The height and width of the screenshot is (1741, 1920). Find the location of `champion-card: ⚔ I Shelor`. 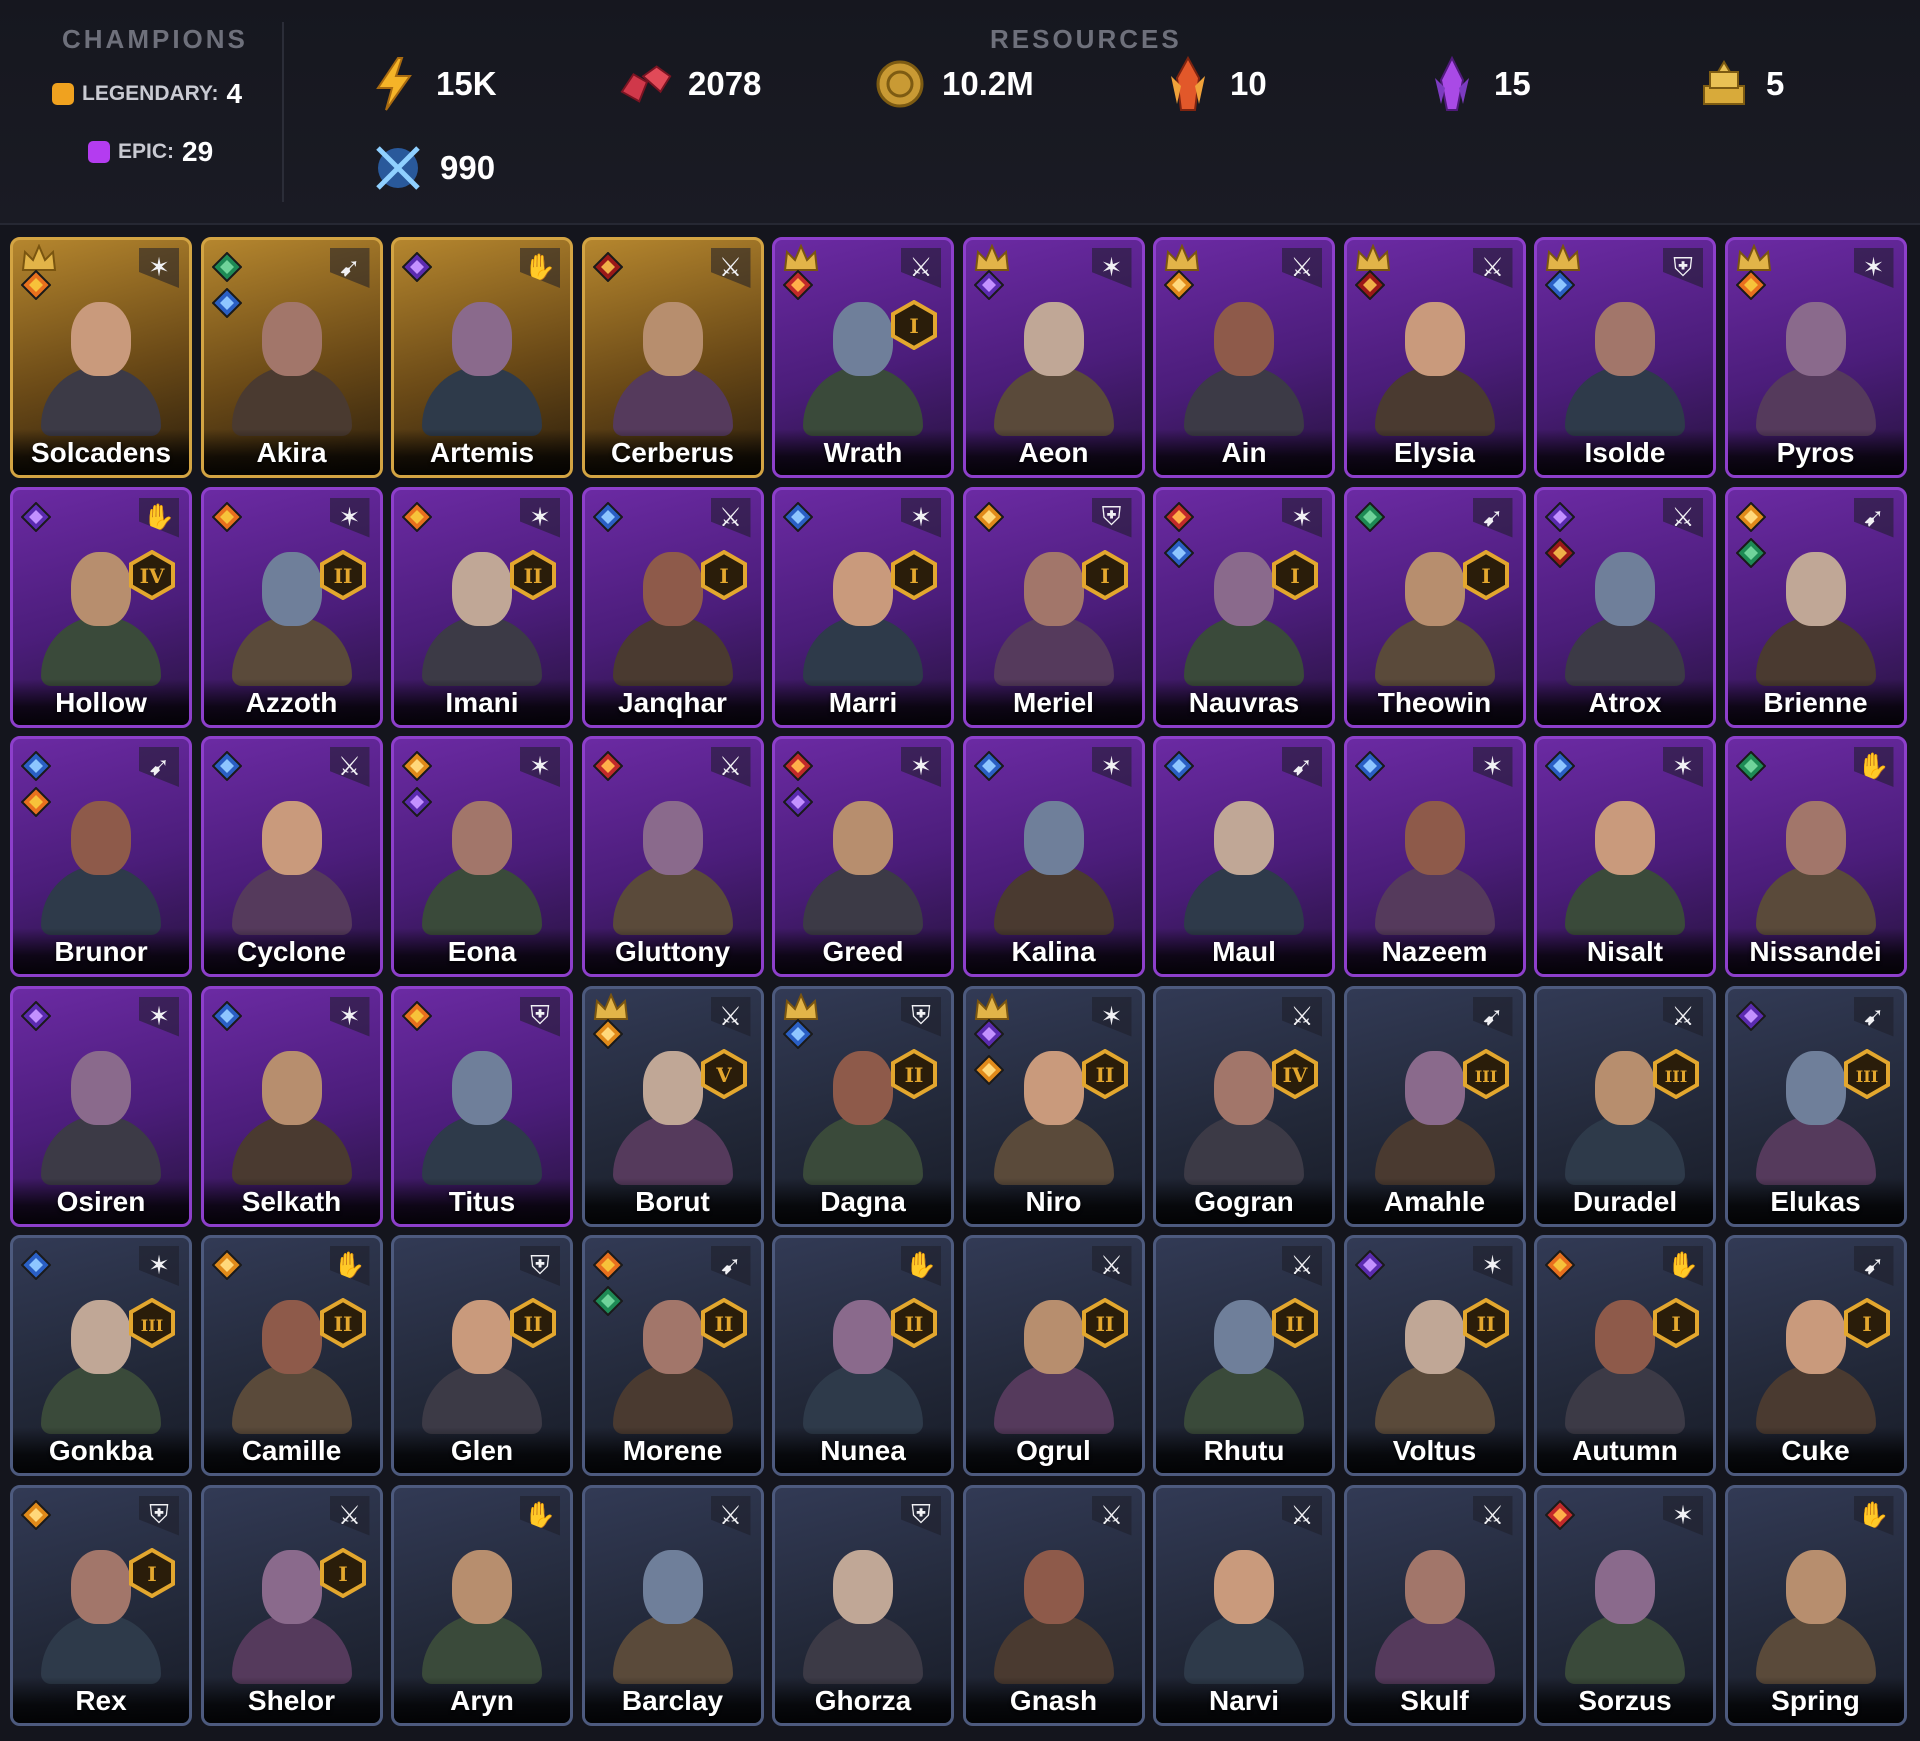

champion-card: ⚔ I Shelor is located at coordinates (291, 1605).